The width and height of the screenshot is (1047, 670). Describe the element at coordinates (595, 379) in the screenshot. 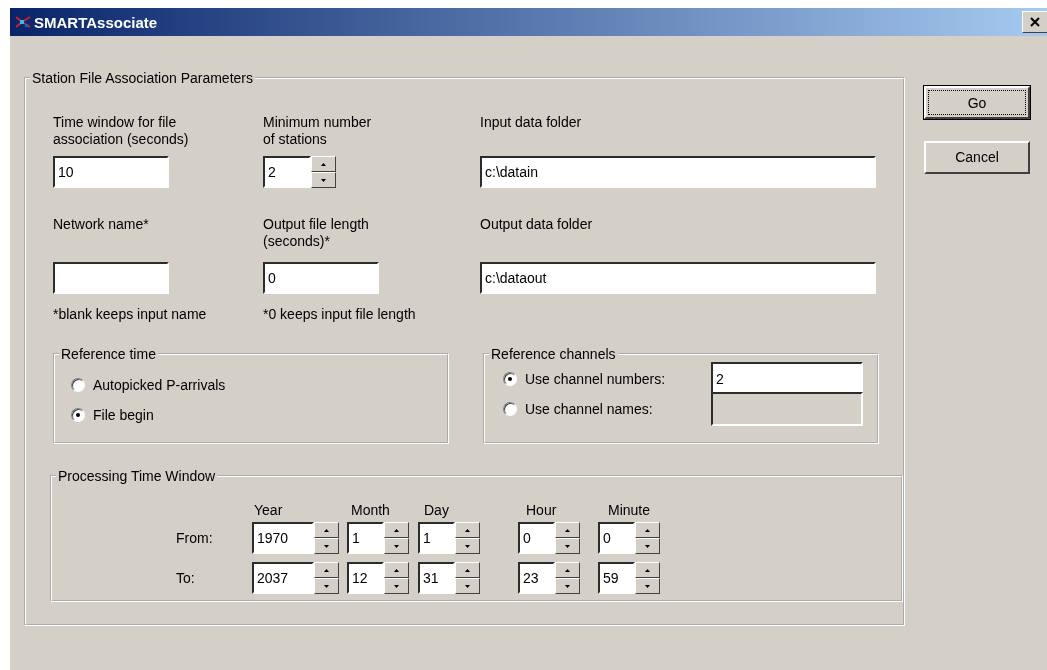

I see `radio-label: Use channel numbers:` at that location.